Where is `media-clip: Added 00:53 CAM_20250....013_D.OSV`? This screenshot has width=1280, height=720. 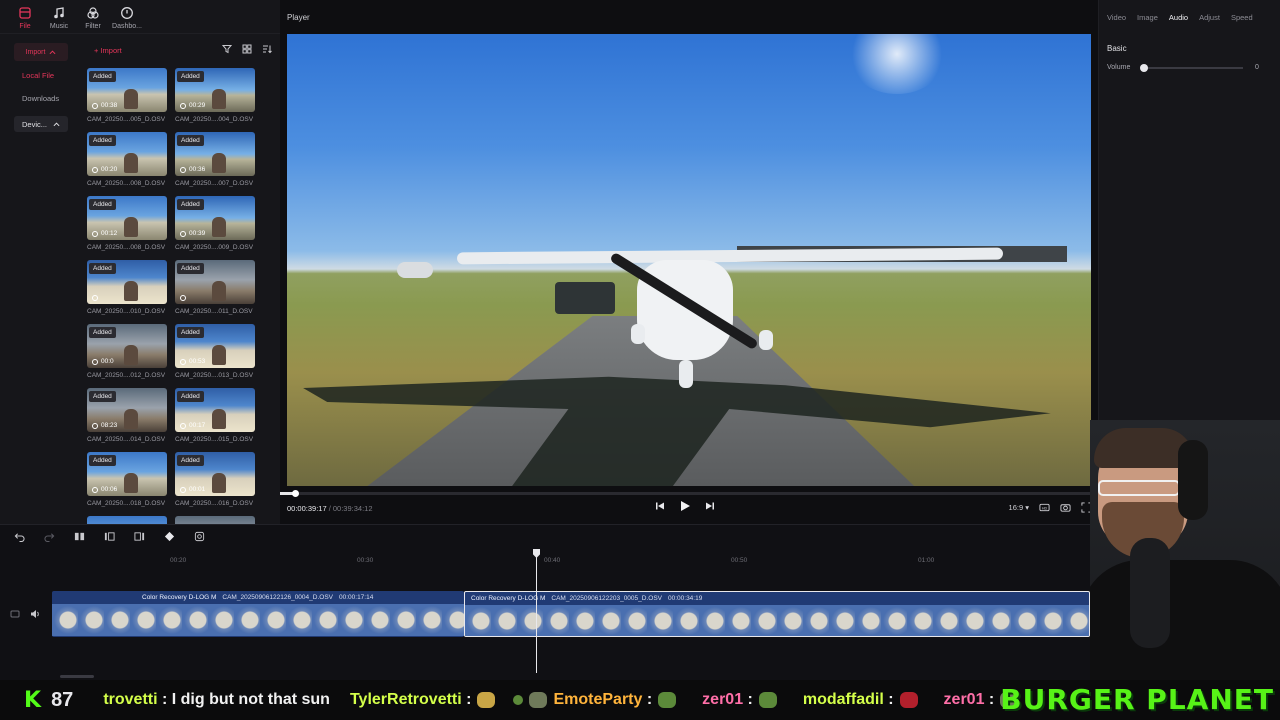
media-clip: Added 00:53 CAM_20250....013_D.OSV is located at coordinates (215, 356).